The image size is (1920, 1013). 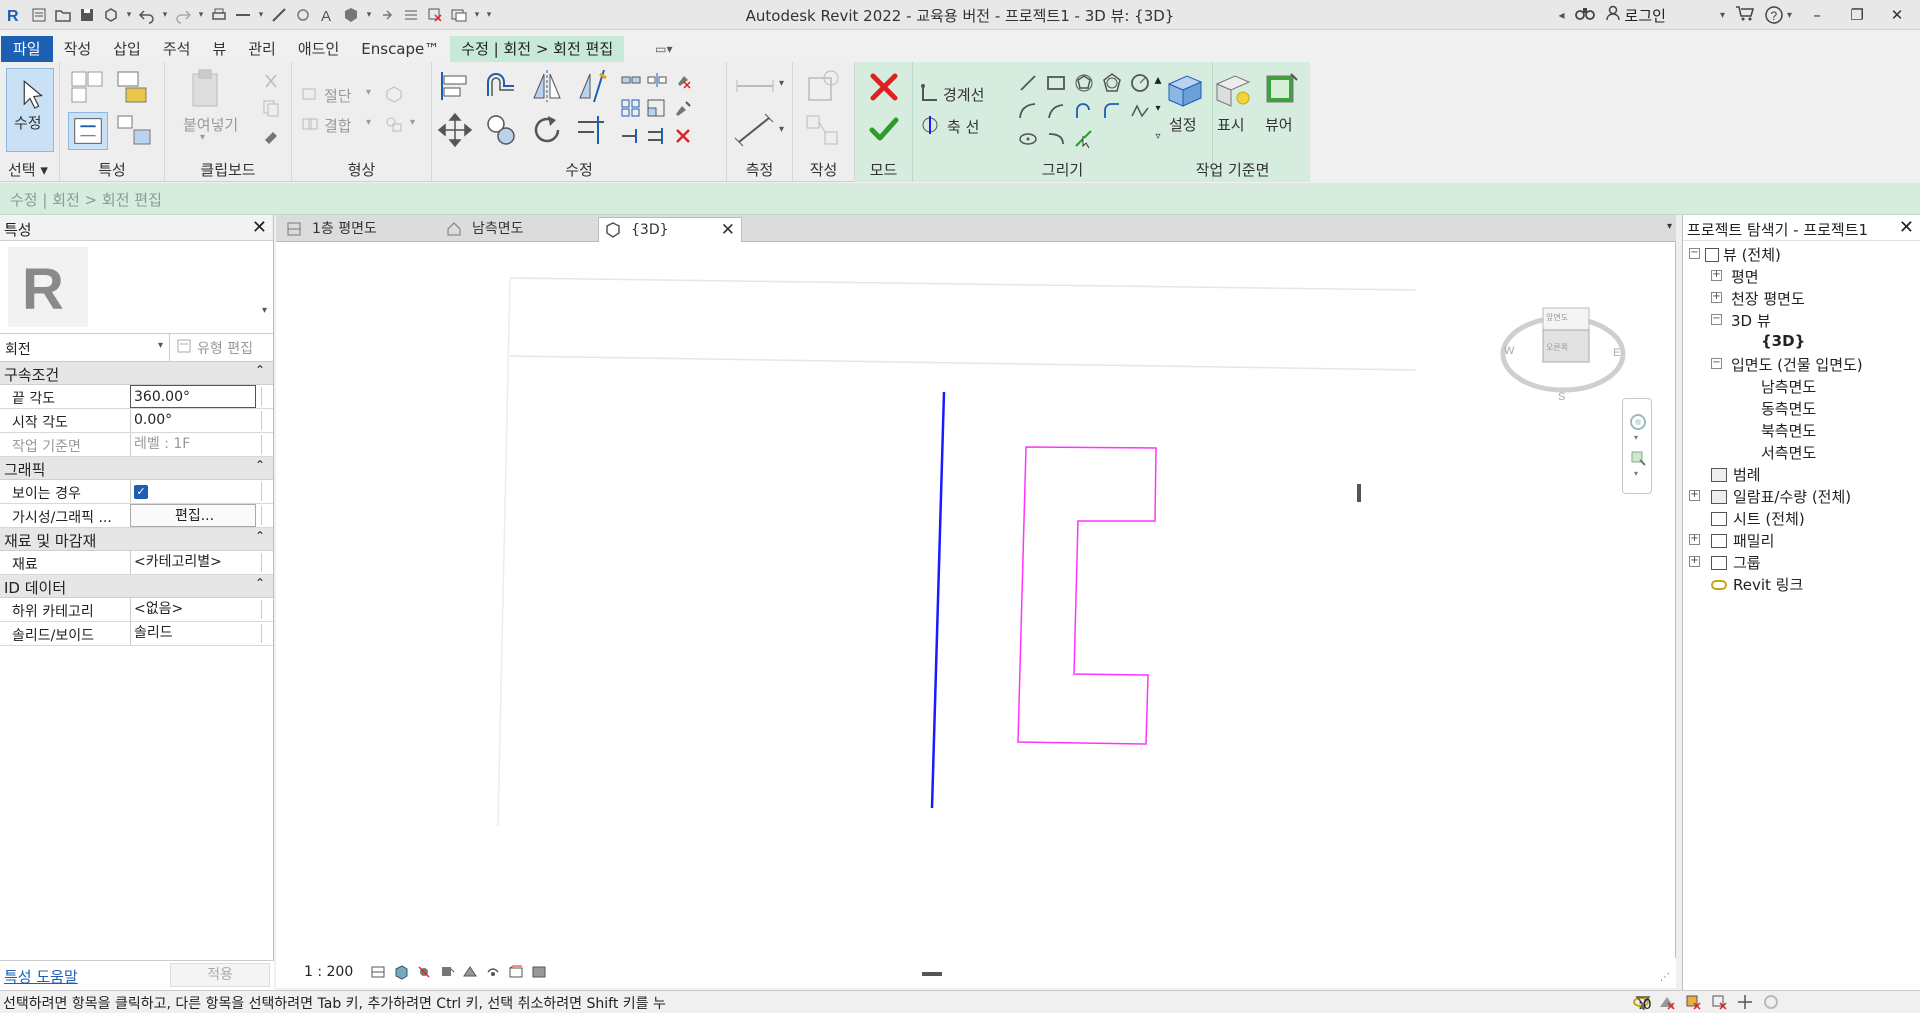 What do you see at coordinates (1028, 111) in the screenshot?
I see `draw-start-end-arc-icon` at bounding box center [1028, 111].